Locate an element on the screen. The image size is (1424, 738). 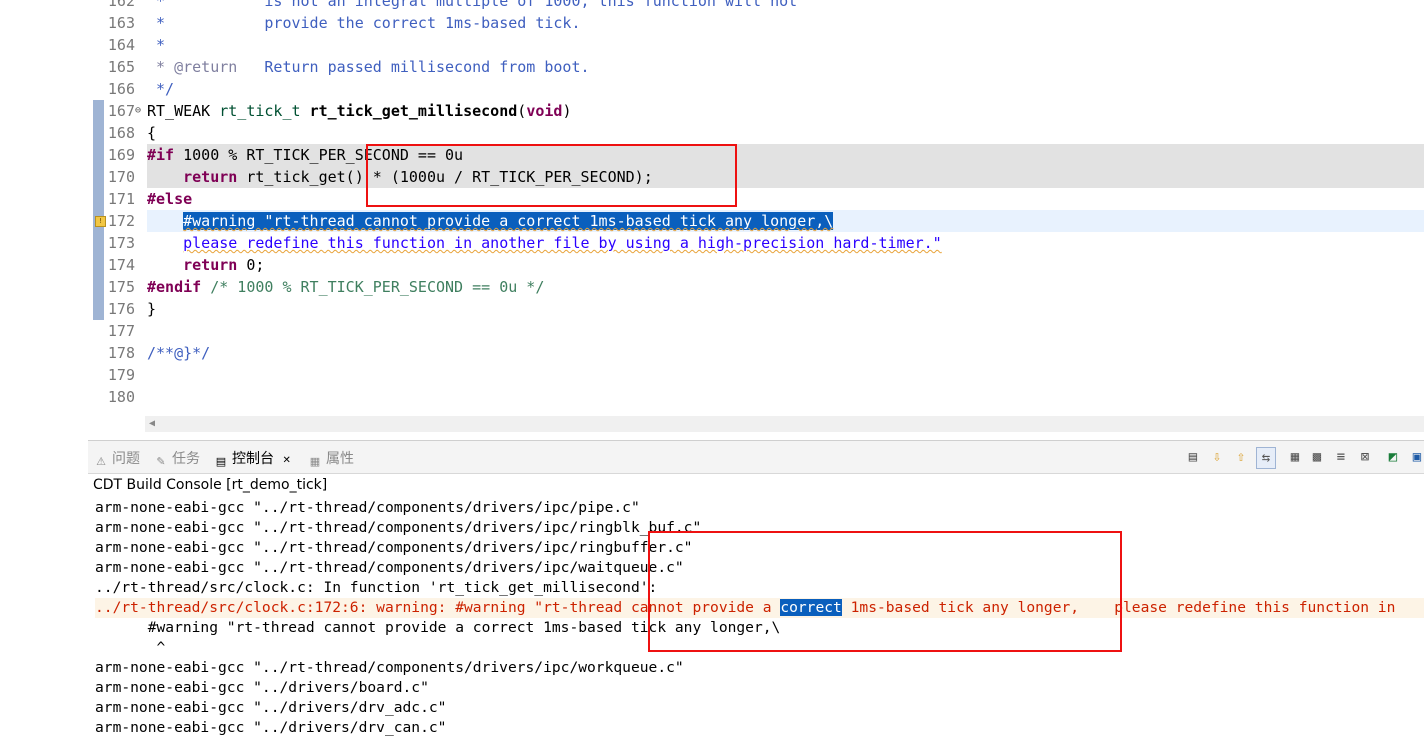
close-icon: ✕ is located at coordinates (286, 460).